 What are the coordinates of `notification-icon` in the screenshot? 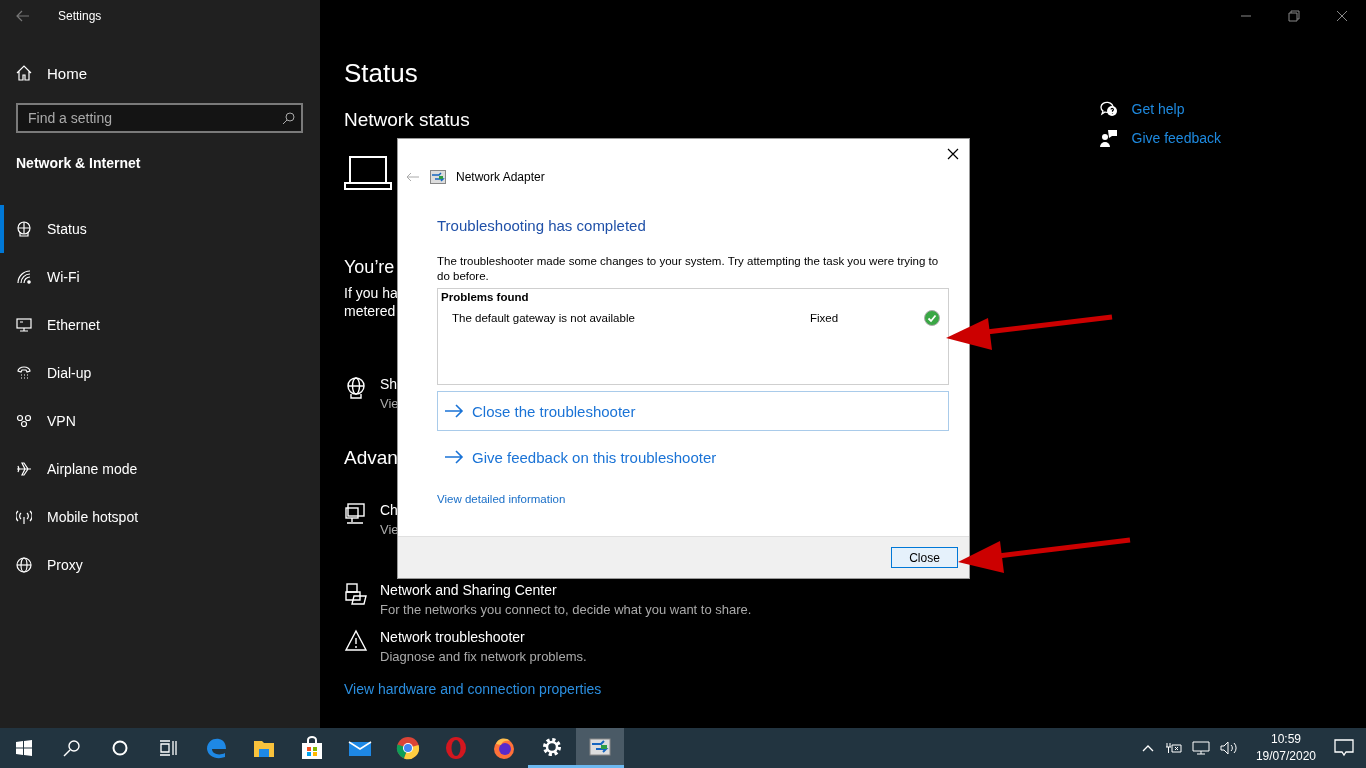 It's located at (1344, 748).